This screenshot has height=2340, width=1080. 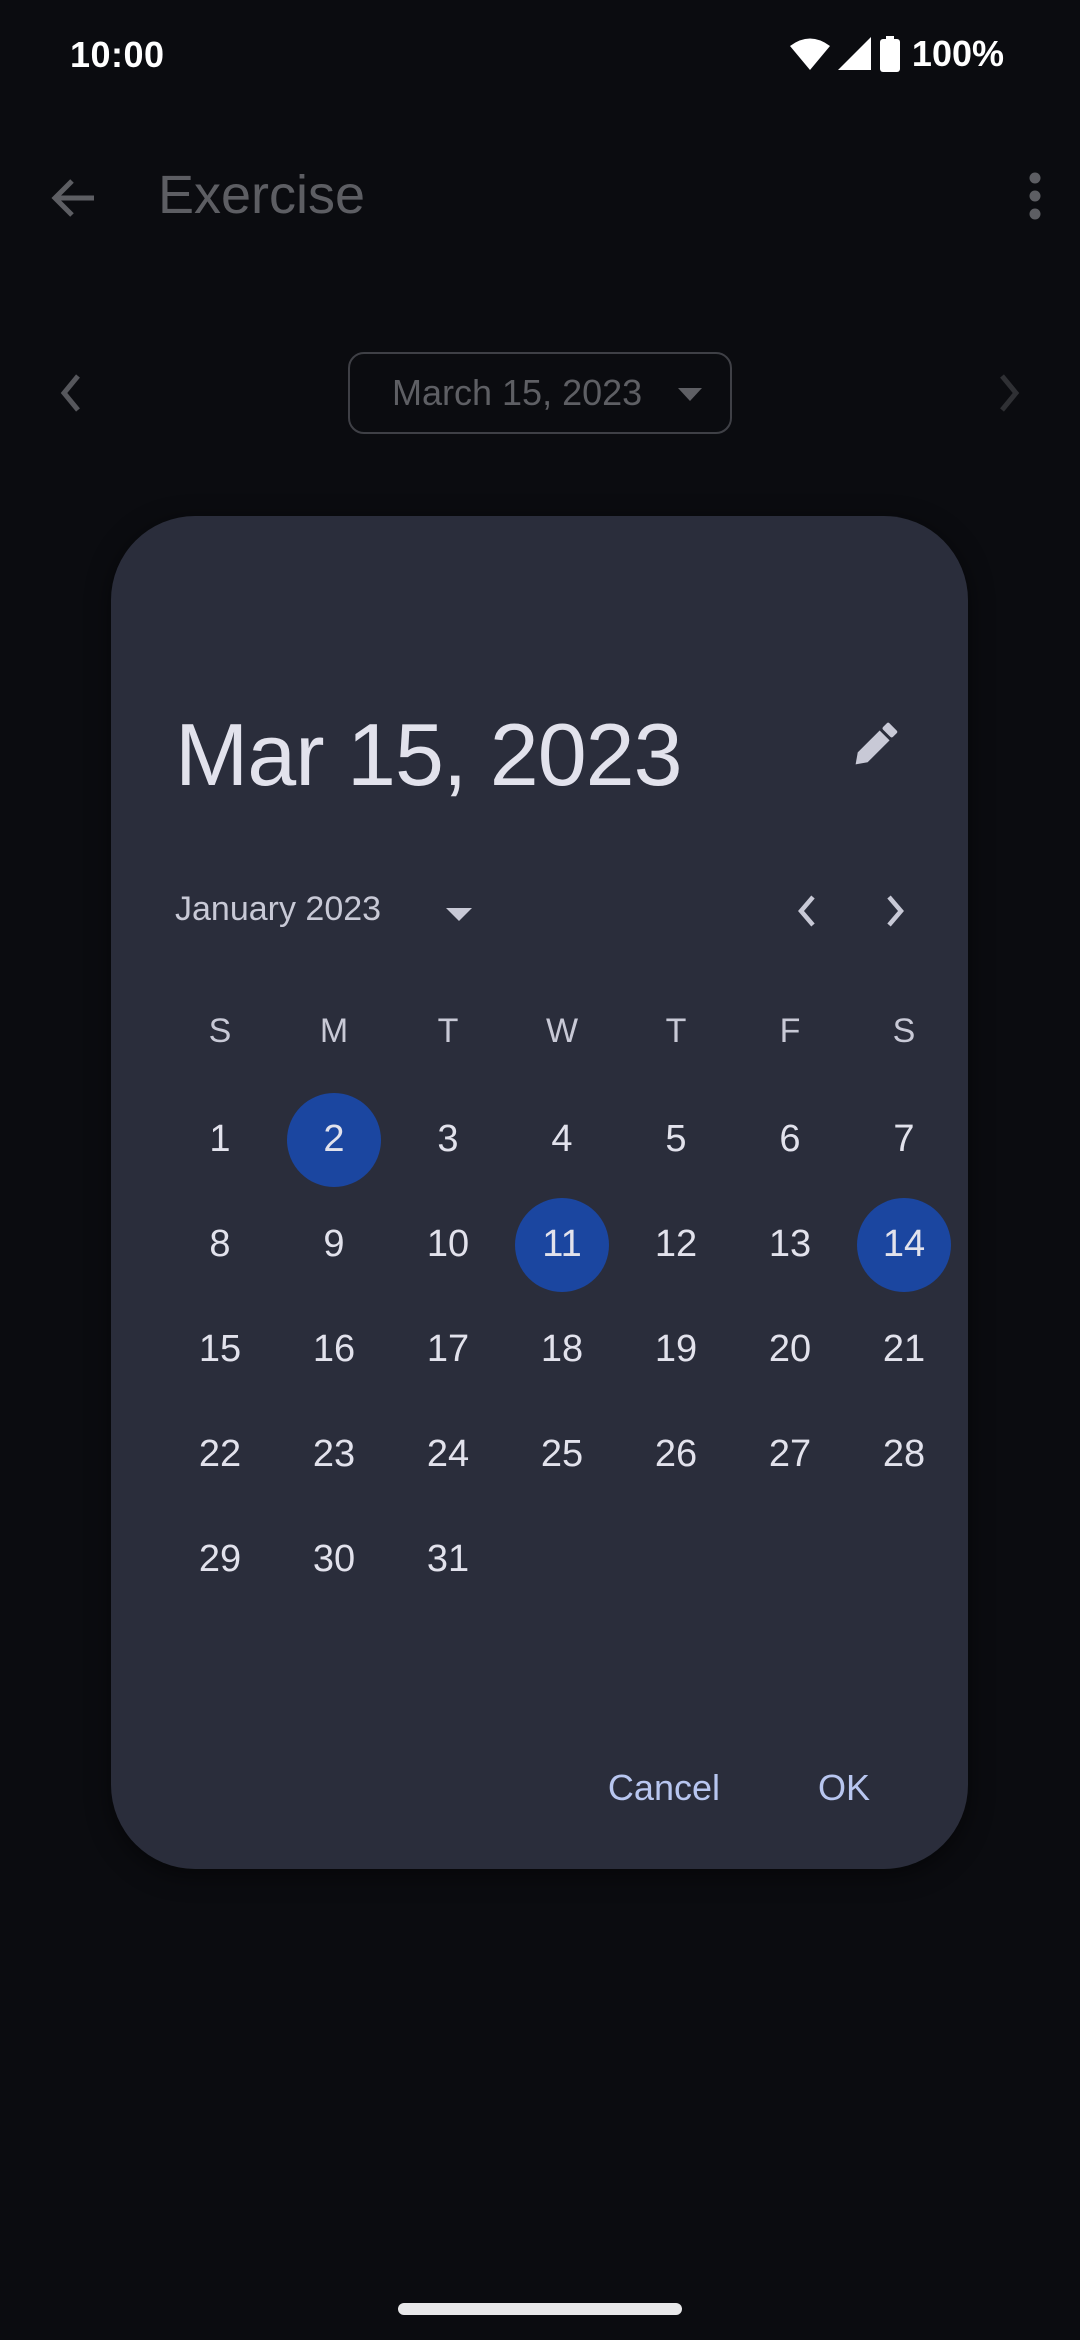 I want to click on calendar-day: 9, so click(x=334, y=1244).